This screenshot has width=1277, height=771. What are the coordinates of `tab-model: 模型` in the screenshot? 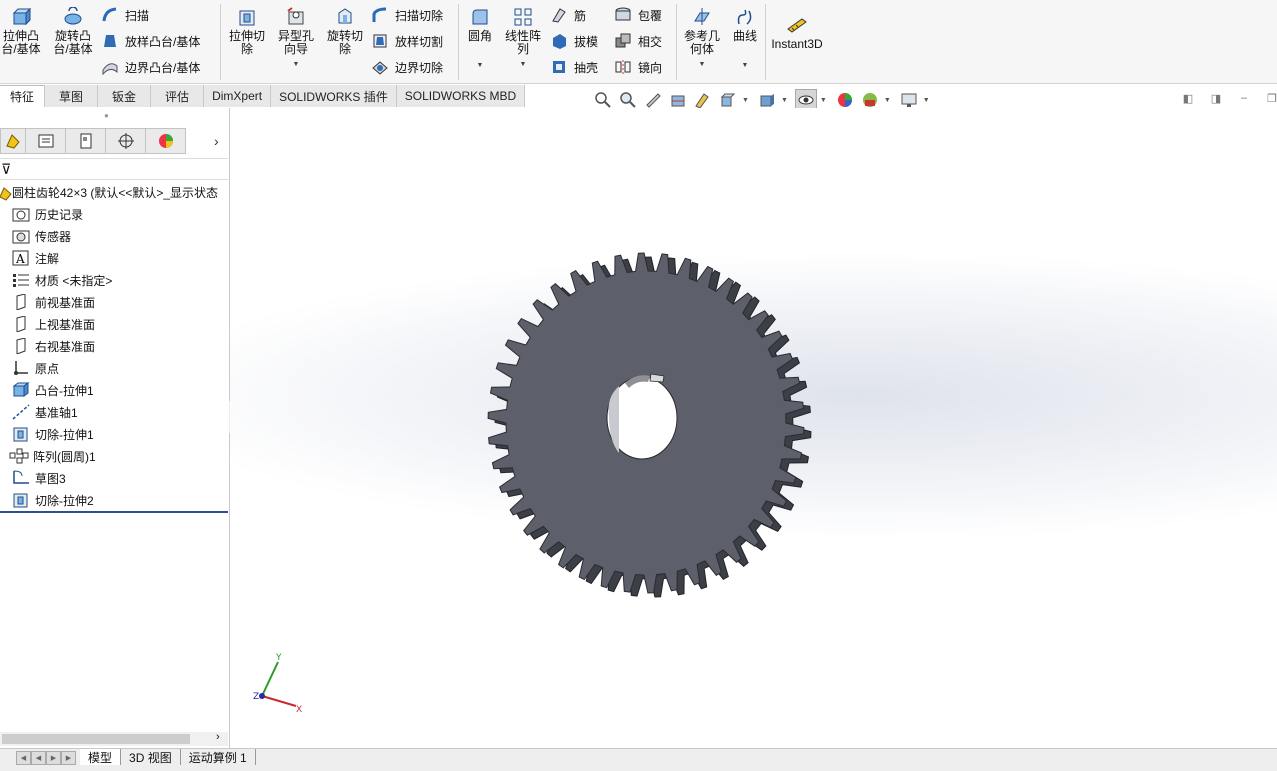 It's located at (101, 757).